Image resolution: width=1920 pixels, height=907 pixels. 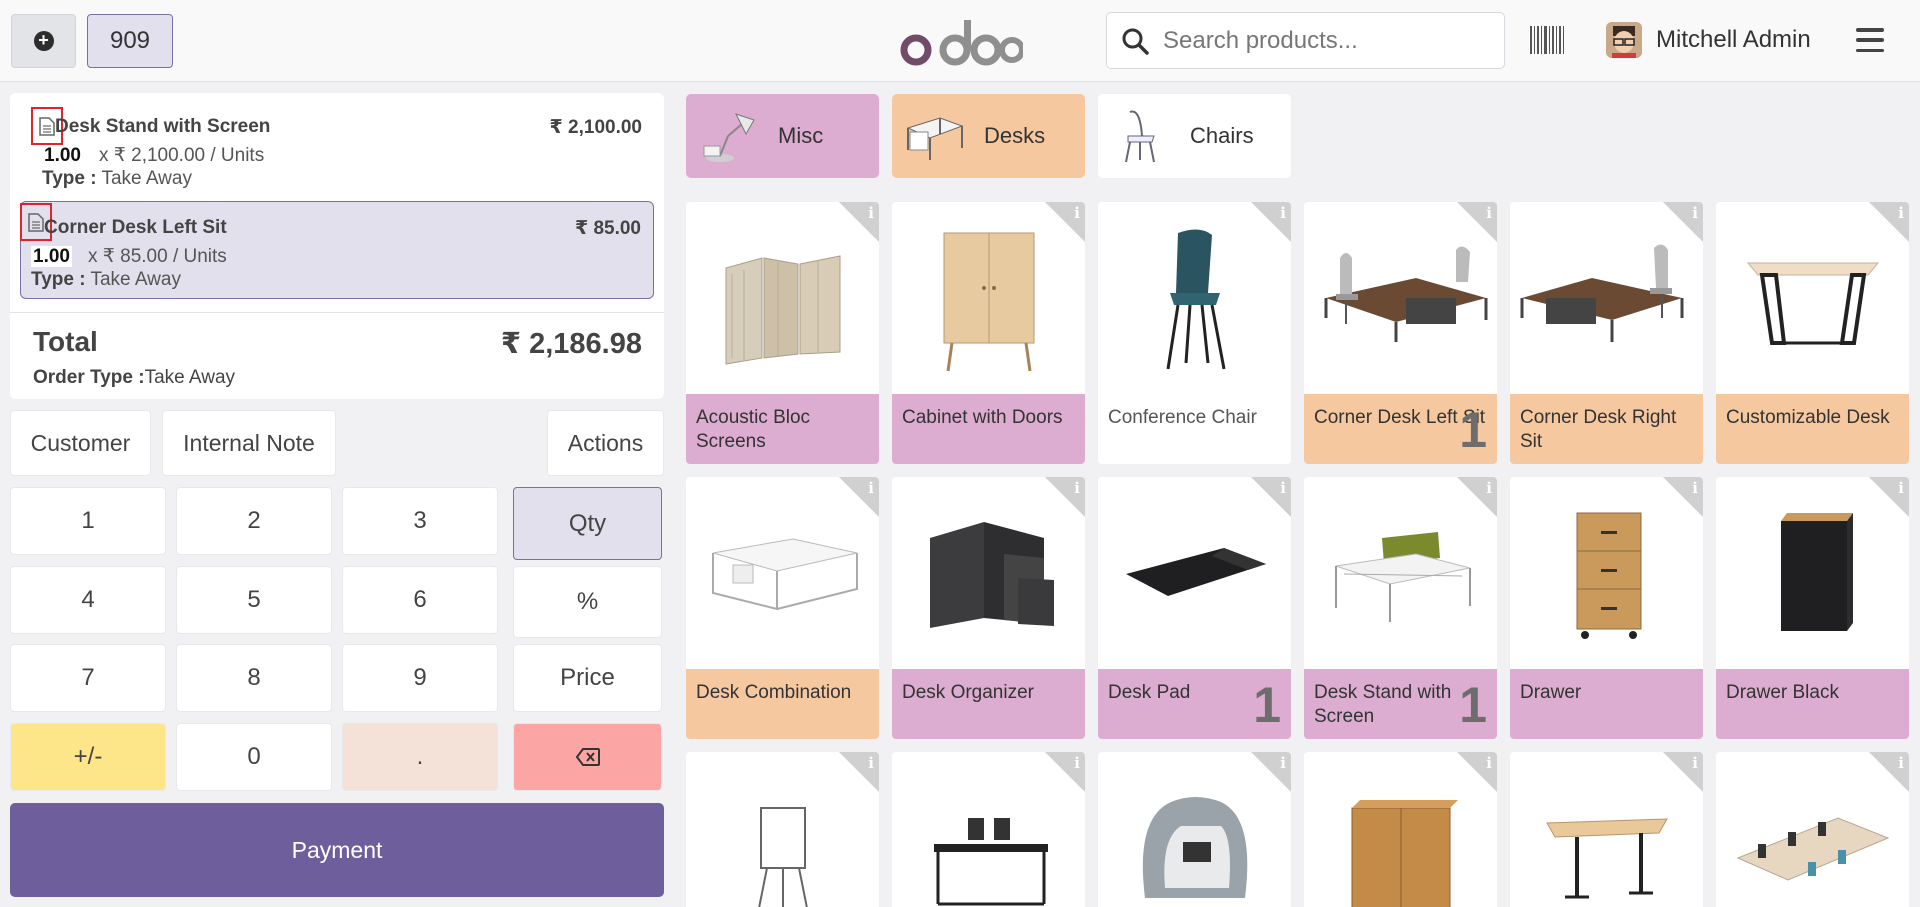 What do you see at coordinates (249, 443) in the screenshot?
I see `internal-note-button: Internal Note` at bounding box center [249, 443].